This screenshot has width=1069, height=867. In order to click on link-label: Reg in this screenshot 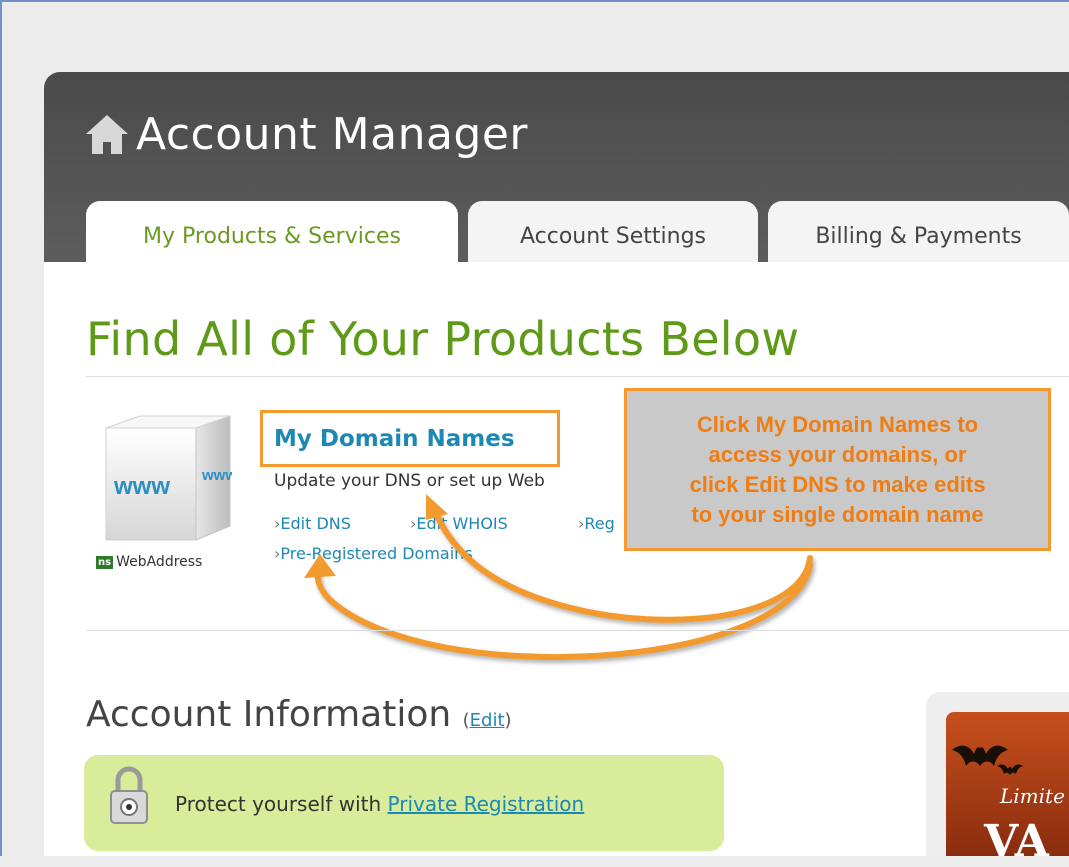, I will do `click(599, 523)`.